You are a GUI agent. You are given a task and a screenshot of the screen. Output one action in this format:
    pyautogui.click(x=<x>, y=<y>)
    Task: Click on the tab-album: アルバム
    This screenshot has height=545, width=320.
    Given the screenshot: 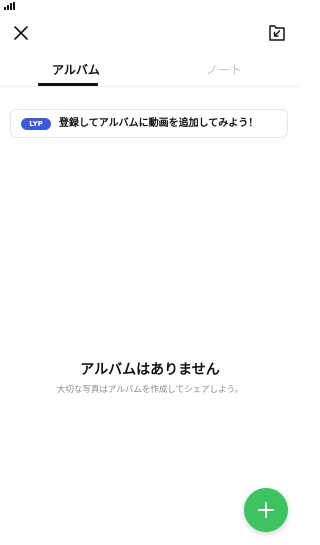 What is the action you would take?
    pyautogui.click(x=76, y=70)
    